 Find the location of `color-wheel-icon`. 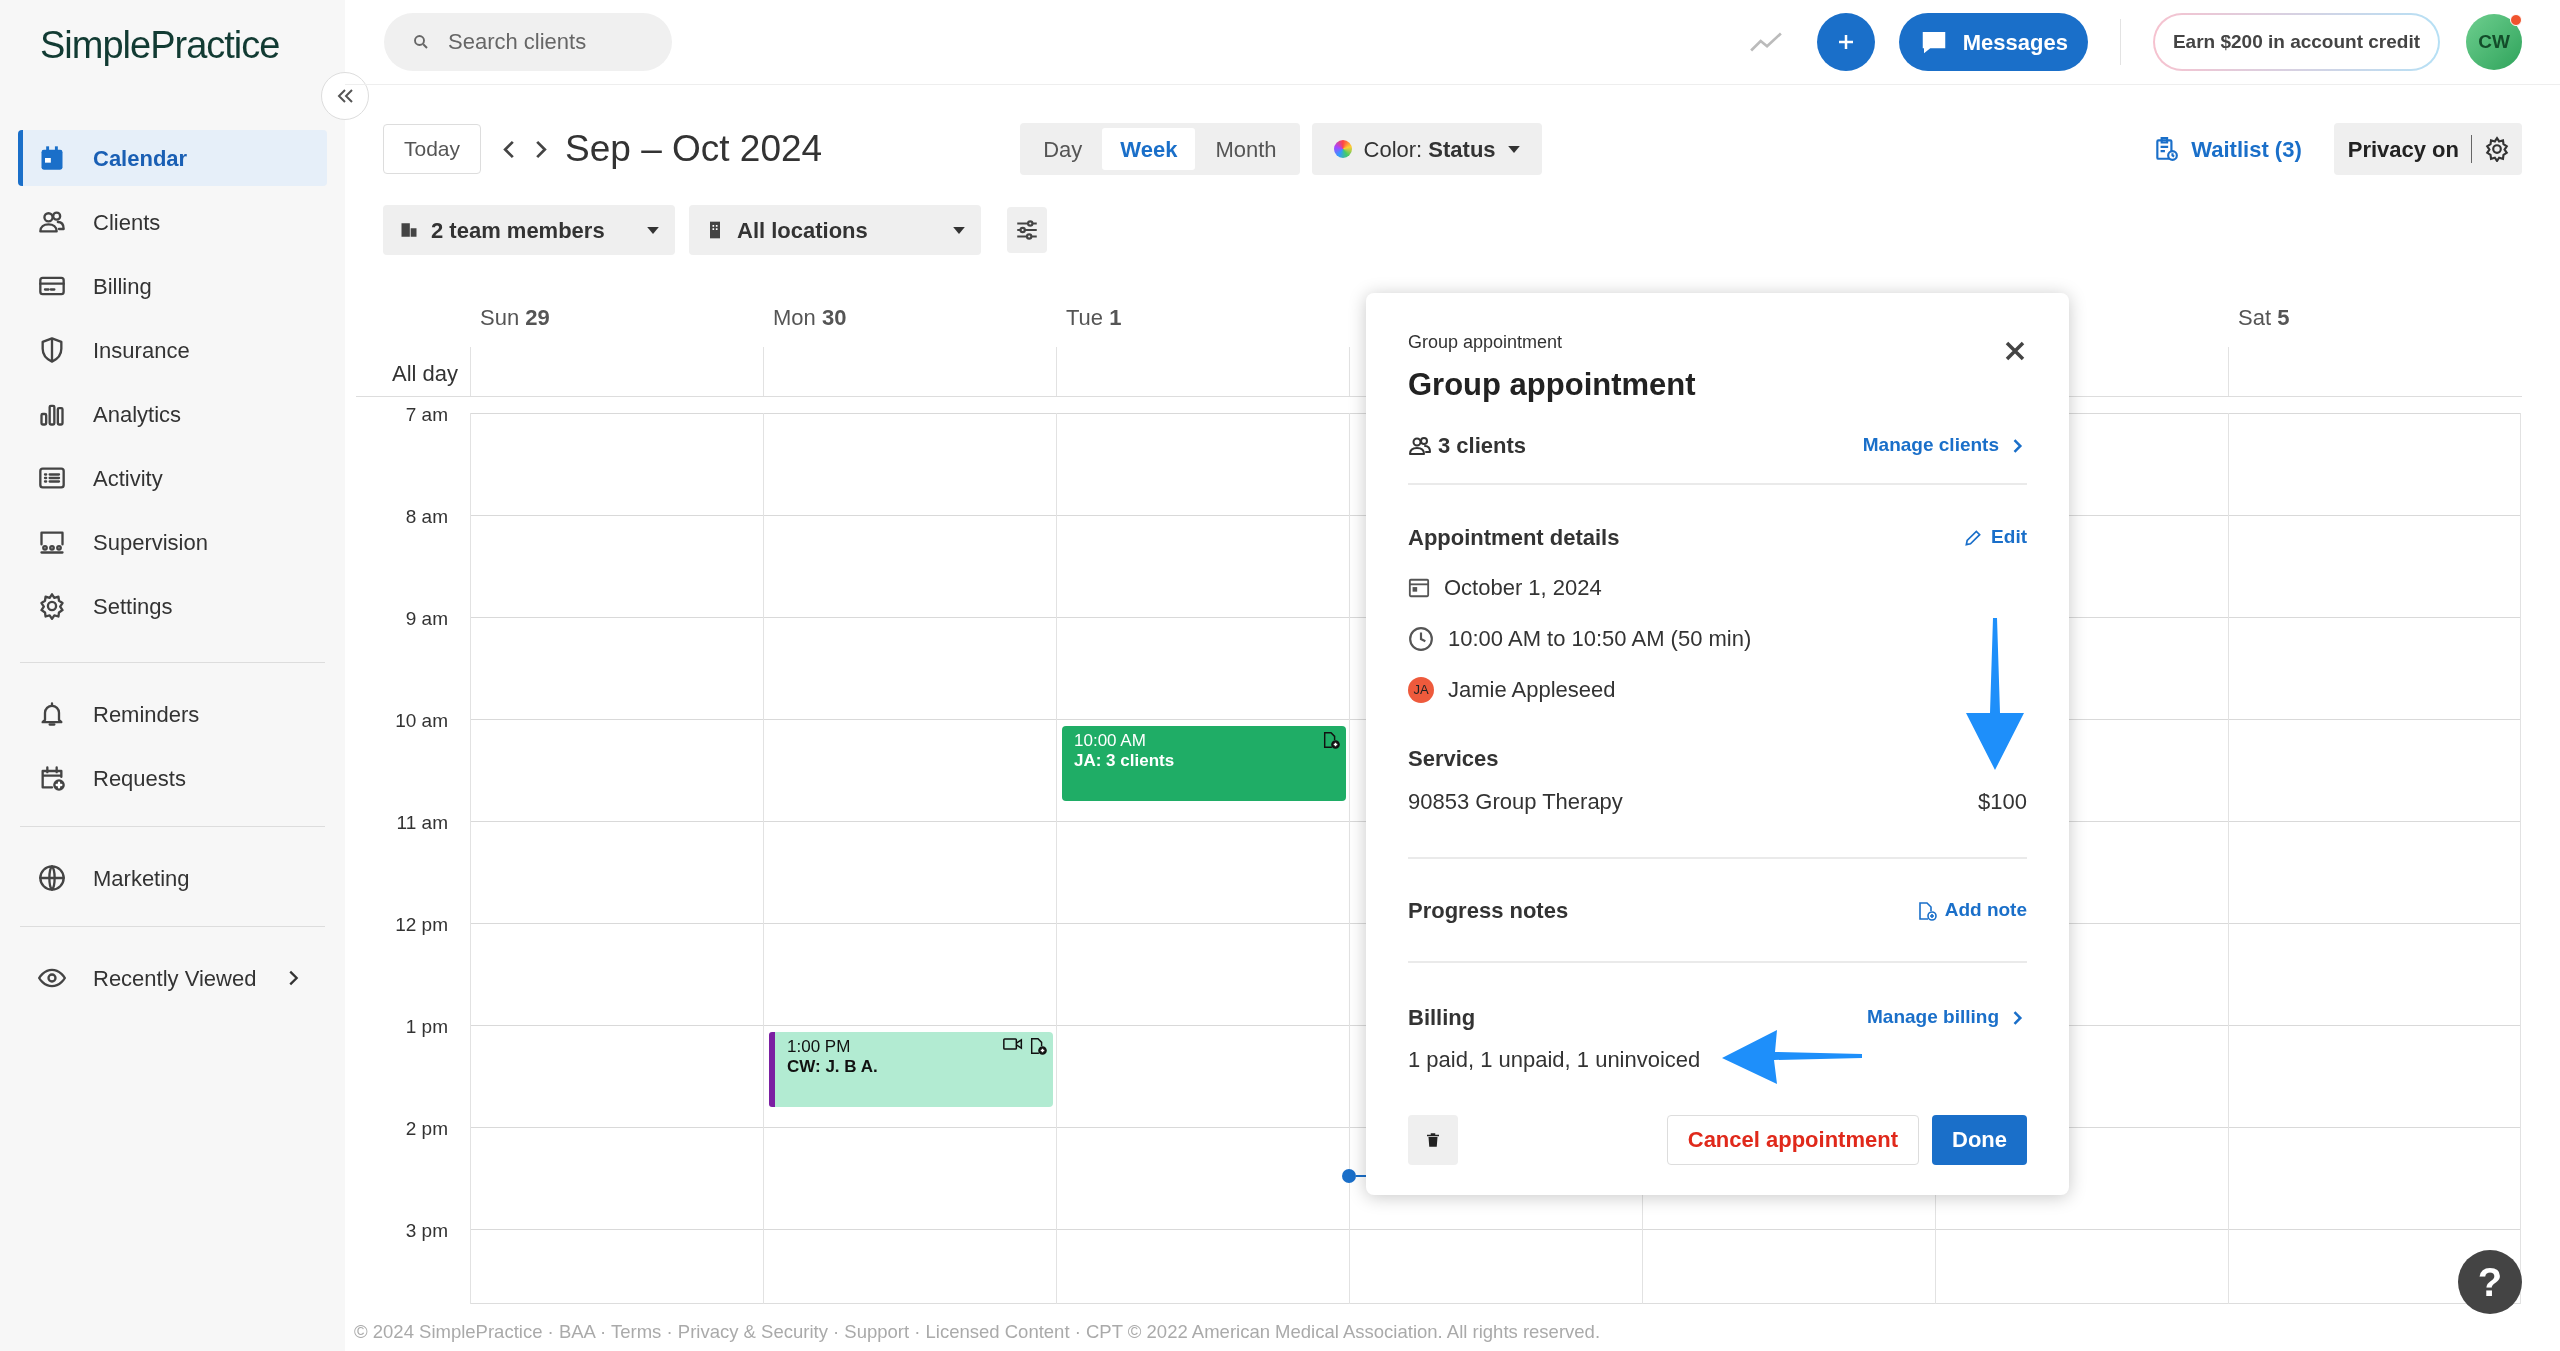

color-wheel-icon is located at coordinates (1342, 149).